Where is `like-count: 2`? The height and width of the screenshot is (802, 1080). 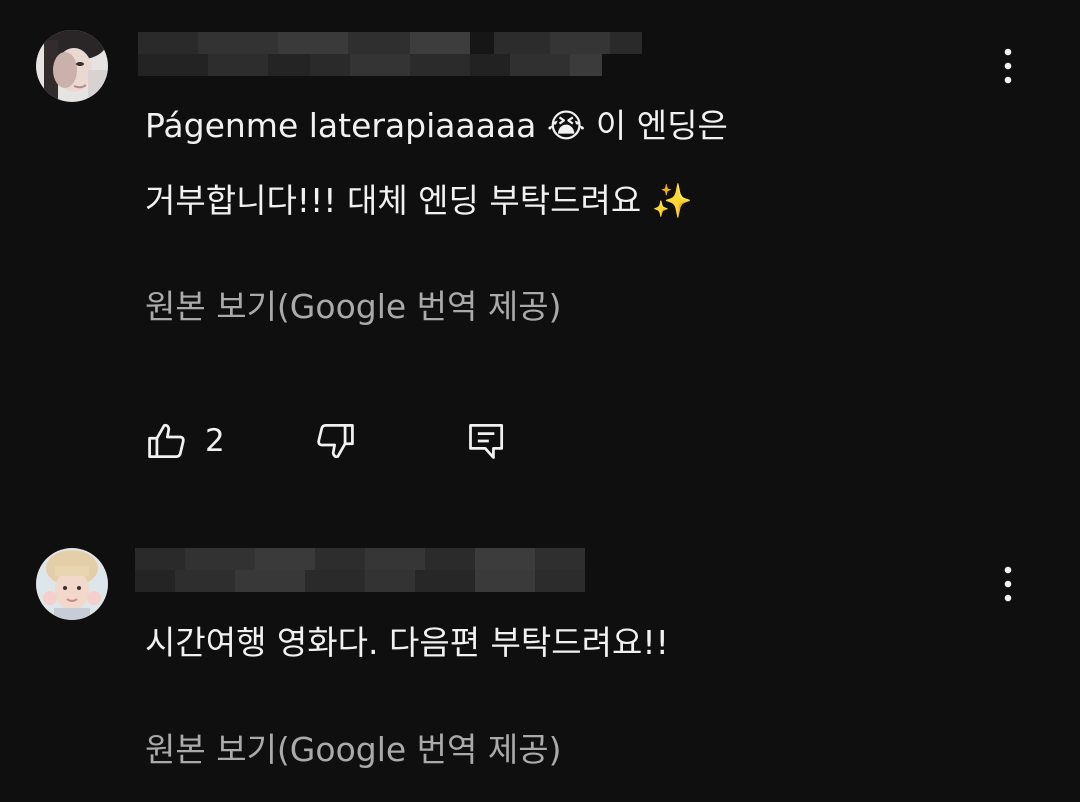
like-count: 2 is located at coordinates (215, 441).